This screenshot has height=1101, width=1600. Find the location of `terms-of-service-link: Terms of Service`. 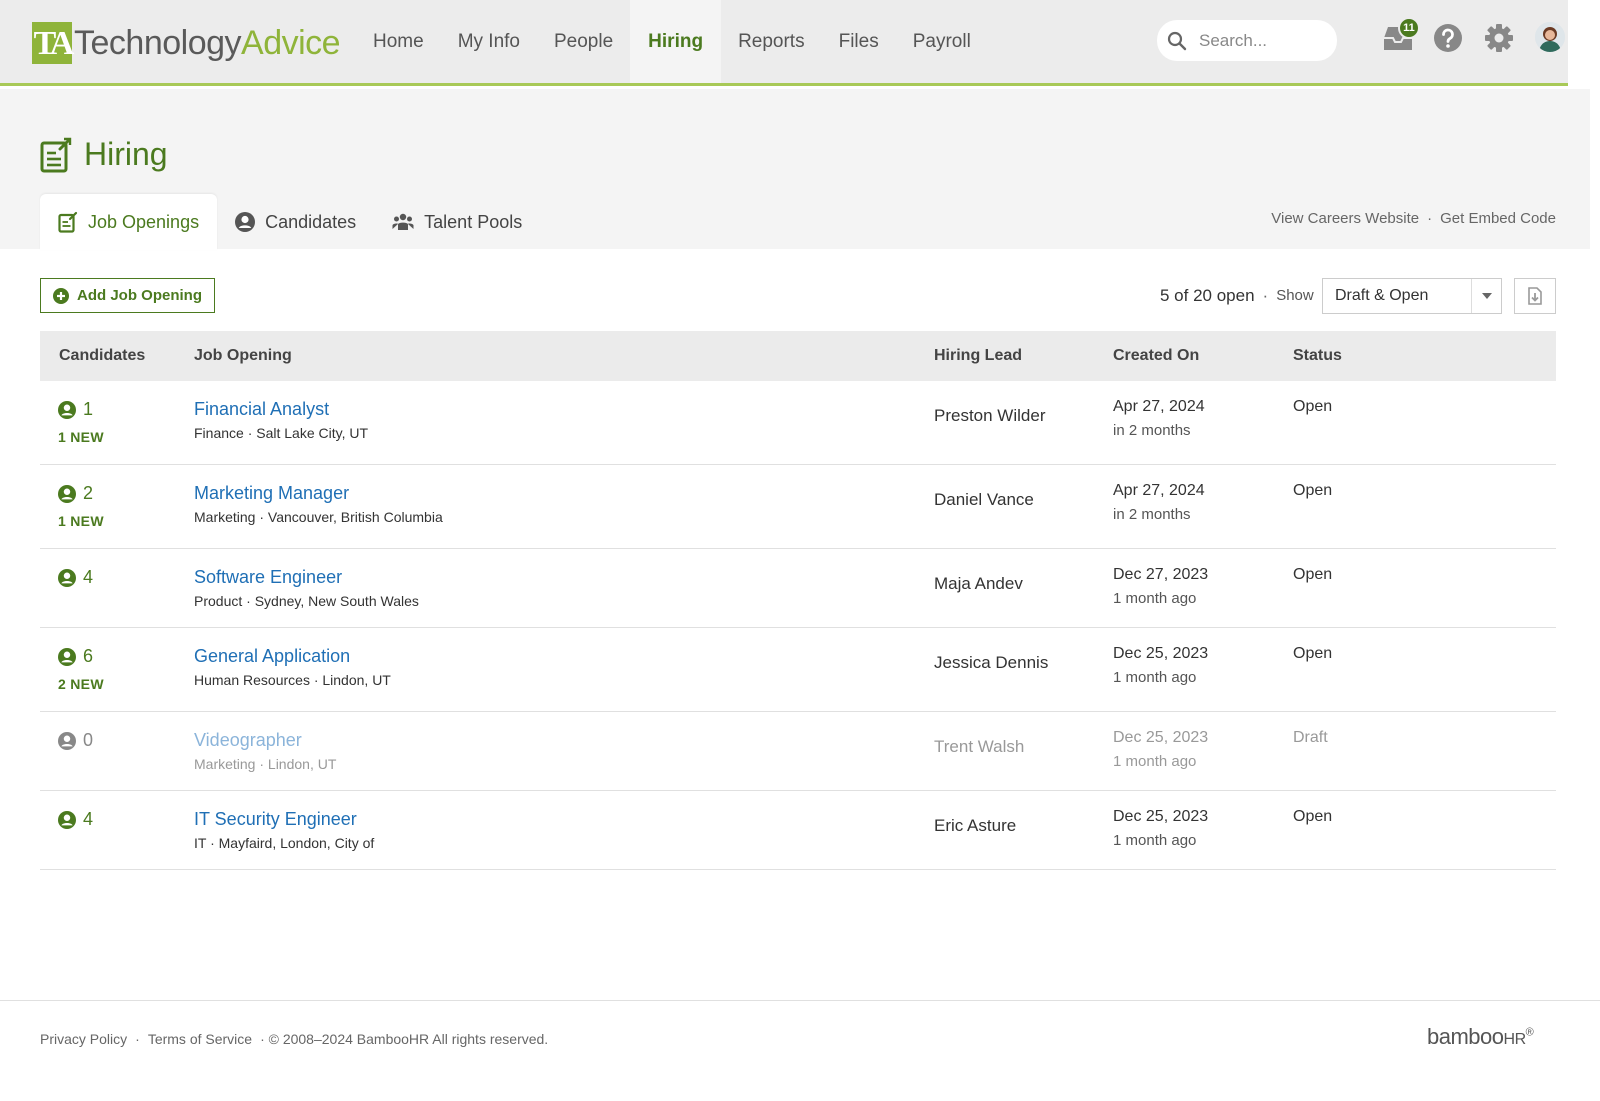

terms-of-service-link: Terms of Service is located at coordinates (200, 1039).